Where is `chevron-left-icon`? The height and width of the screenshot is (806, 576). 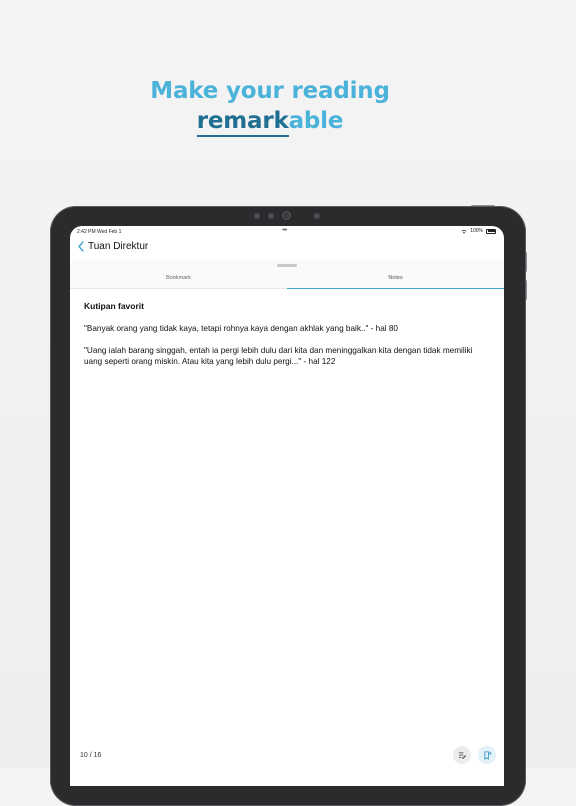
chevron-left-icon is located at coordinates (81, 246).